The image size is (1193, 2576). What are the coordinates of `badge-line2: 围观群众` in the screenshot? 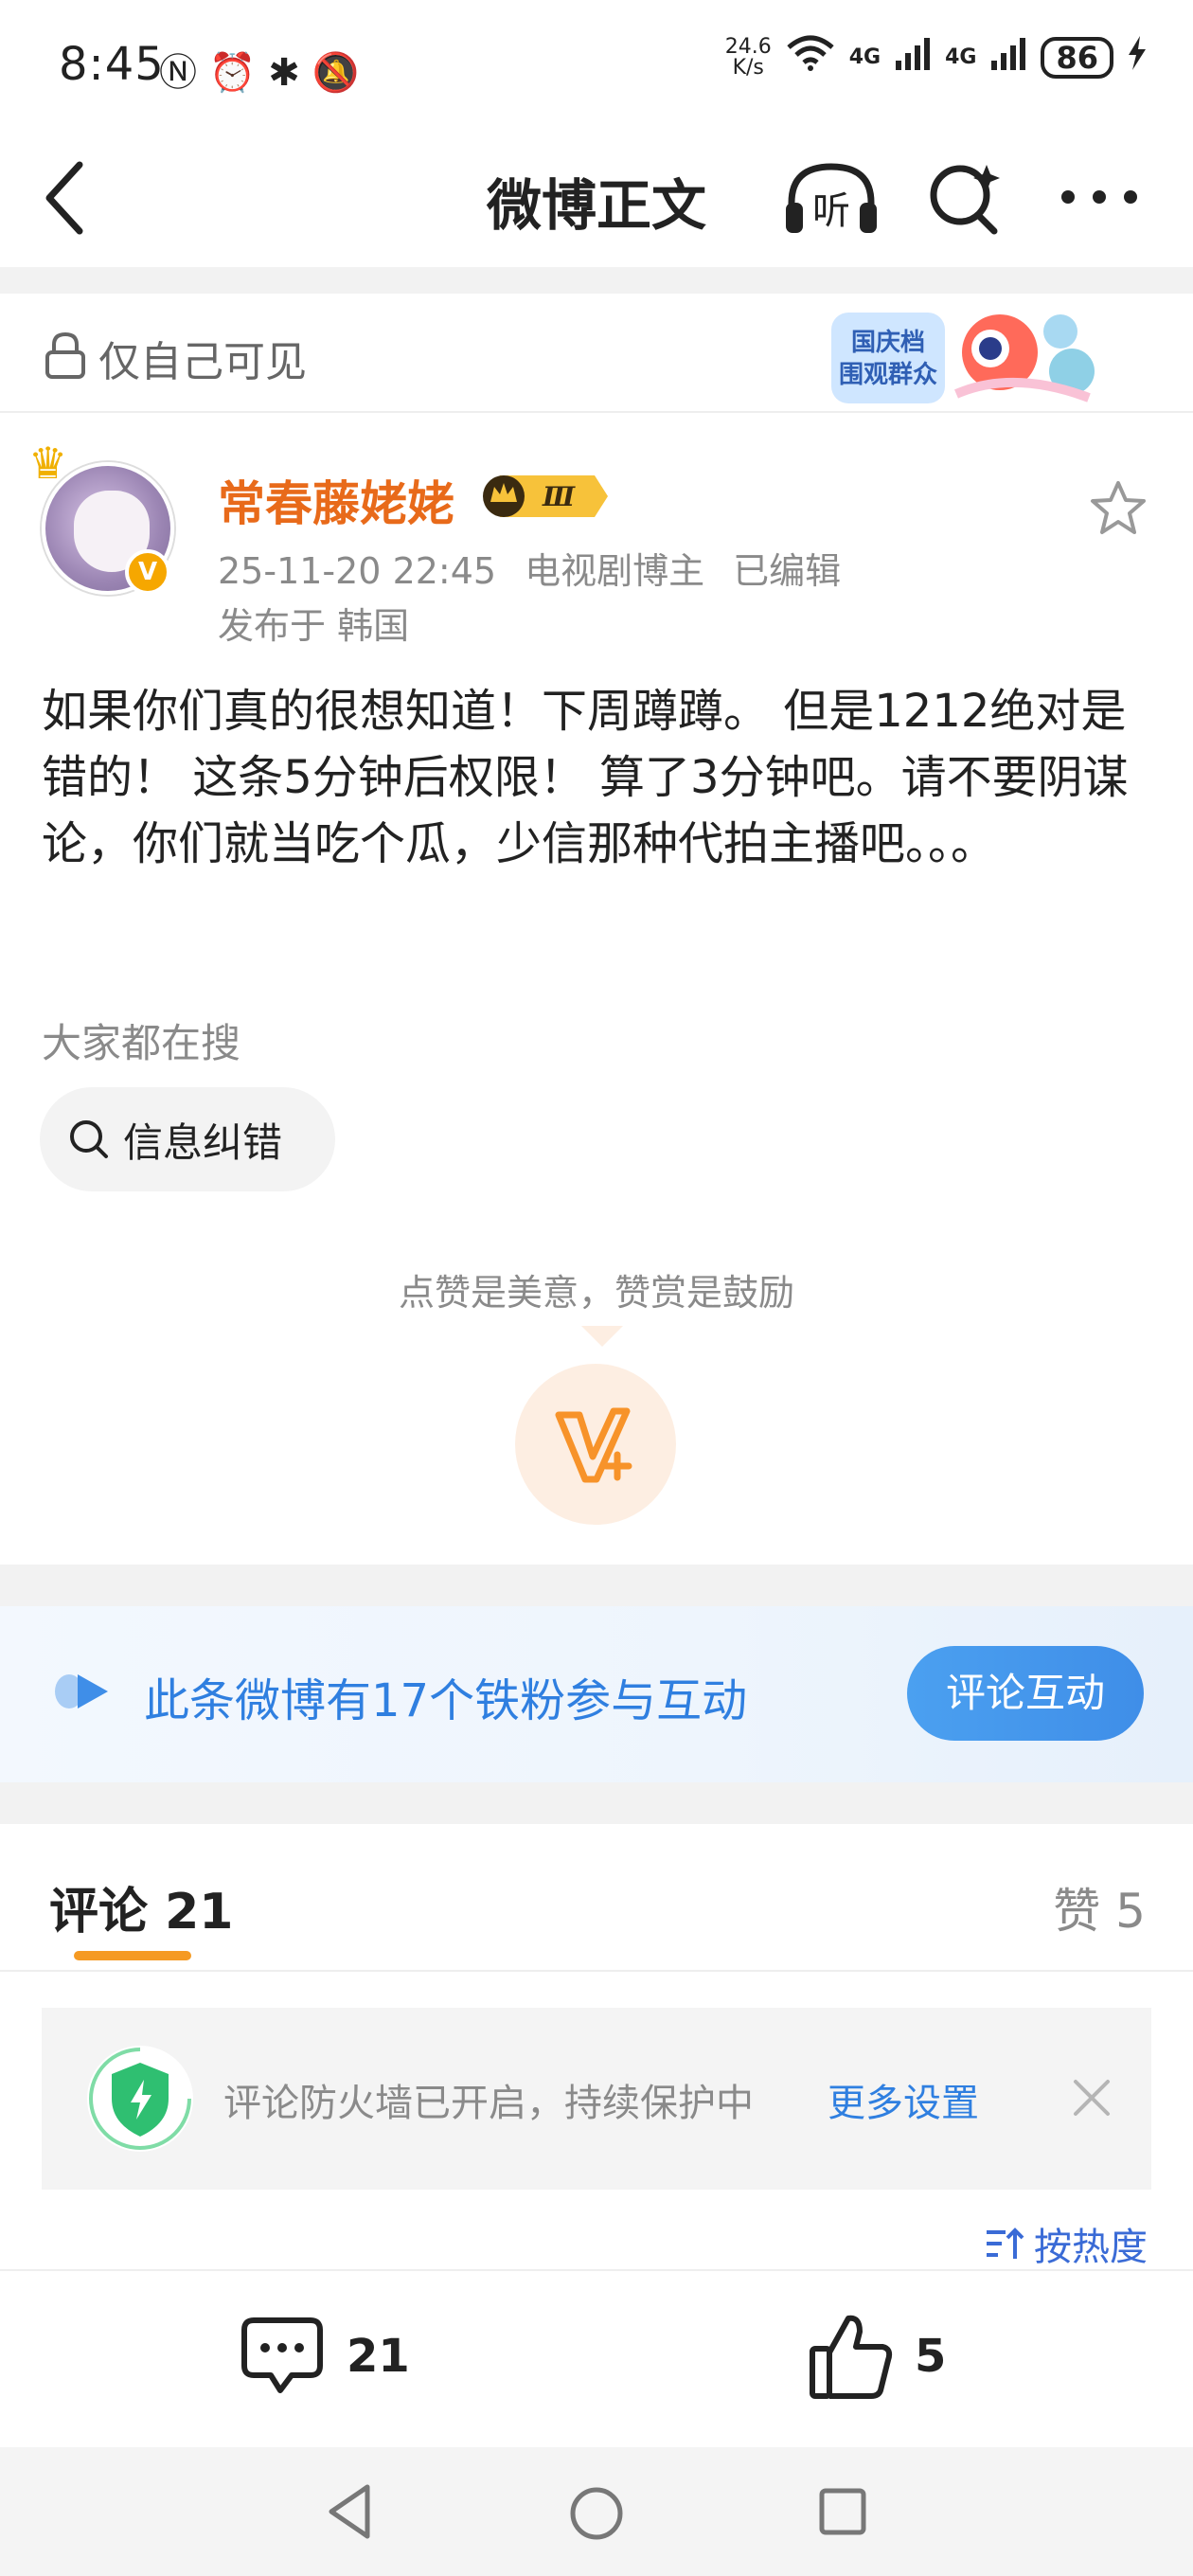 It's located at (888, 375).